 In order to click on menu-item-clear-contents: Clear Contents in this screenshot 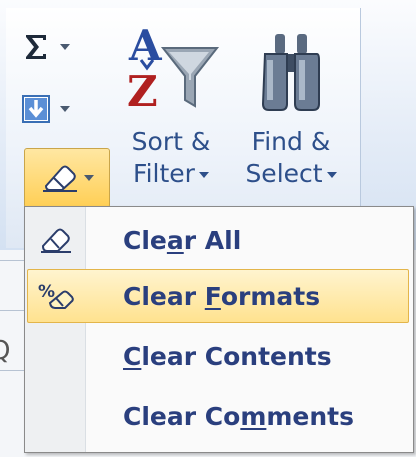, I will do `click(218, 356)`.